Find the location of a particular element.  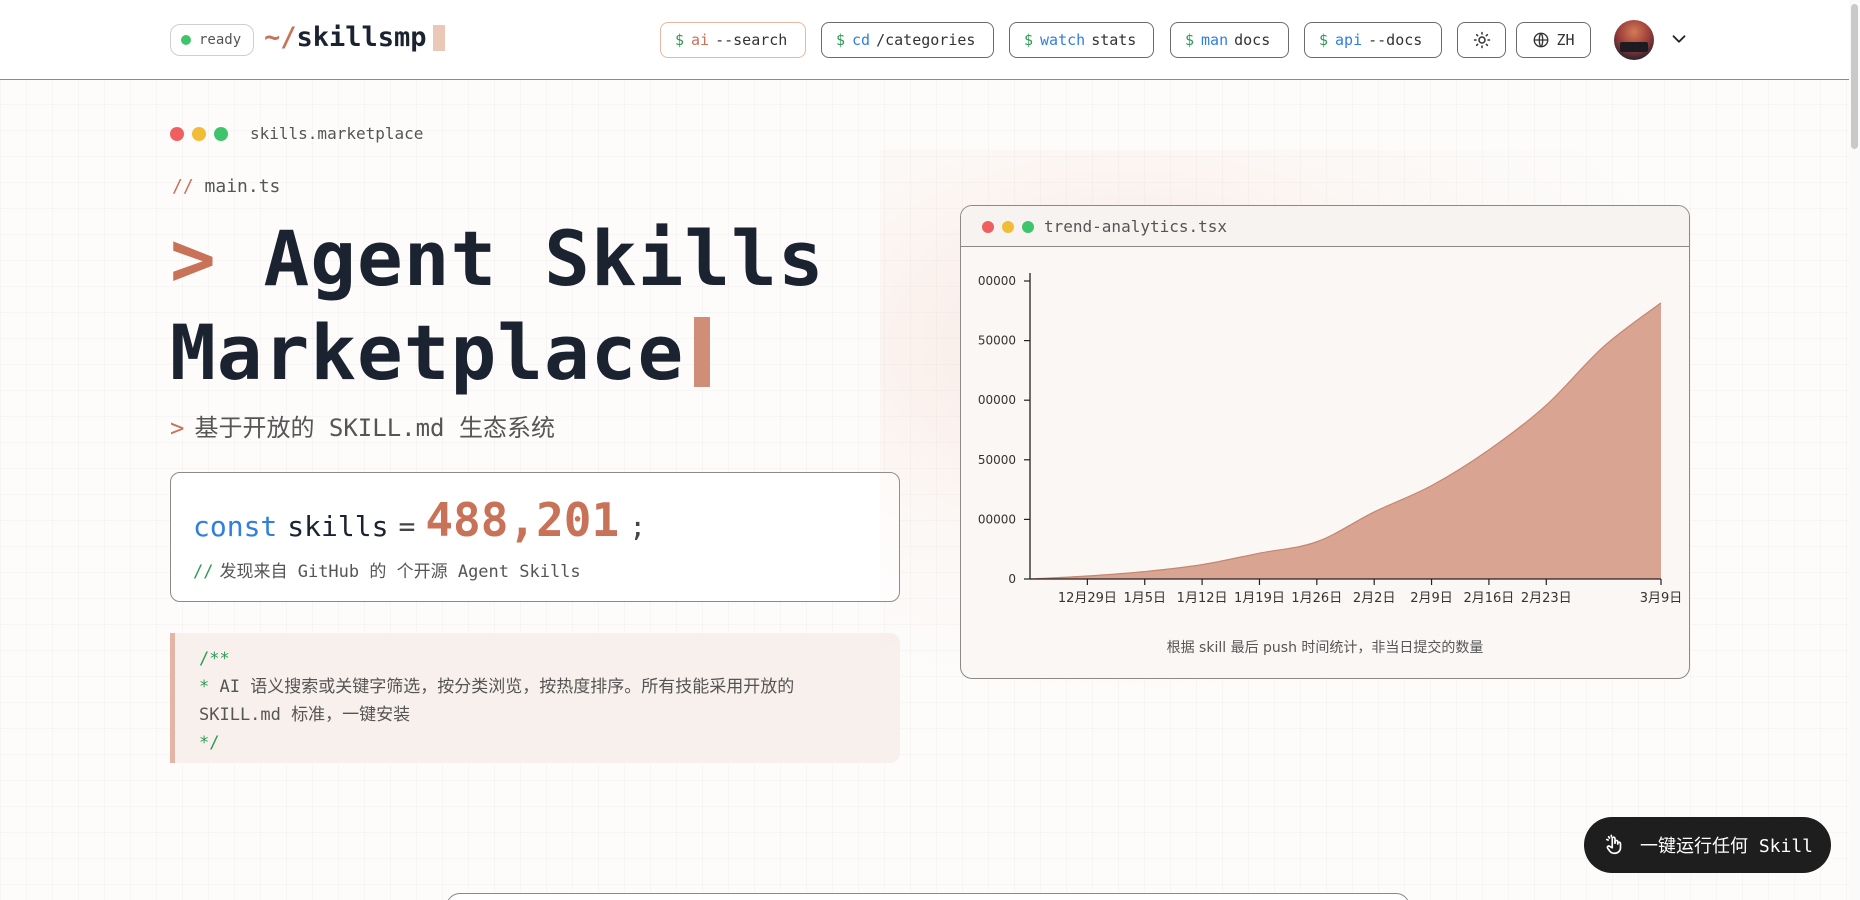

status-badge: ready is located at coordinates (212, 40).